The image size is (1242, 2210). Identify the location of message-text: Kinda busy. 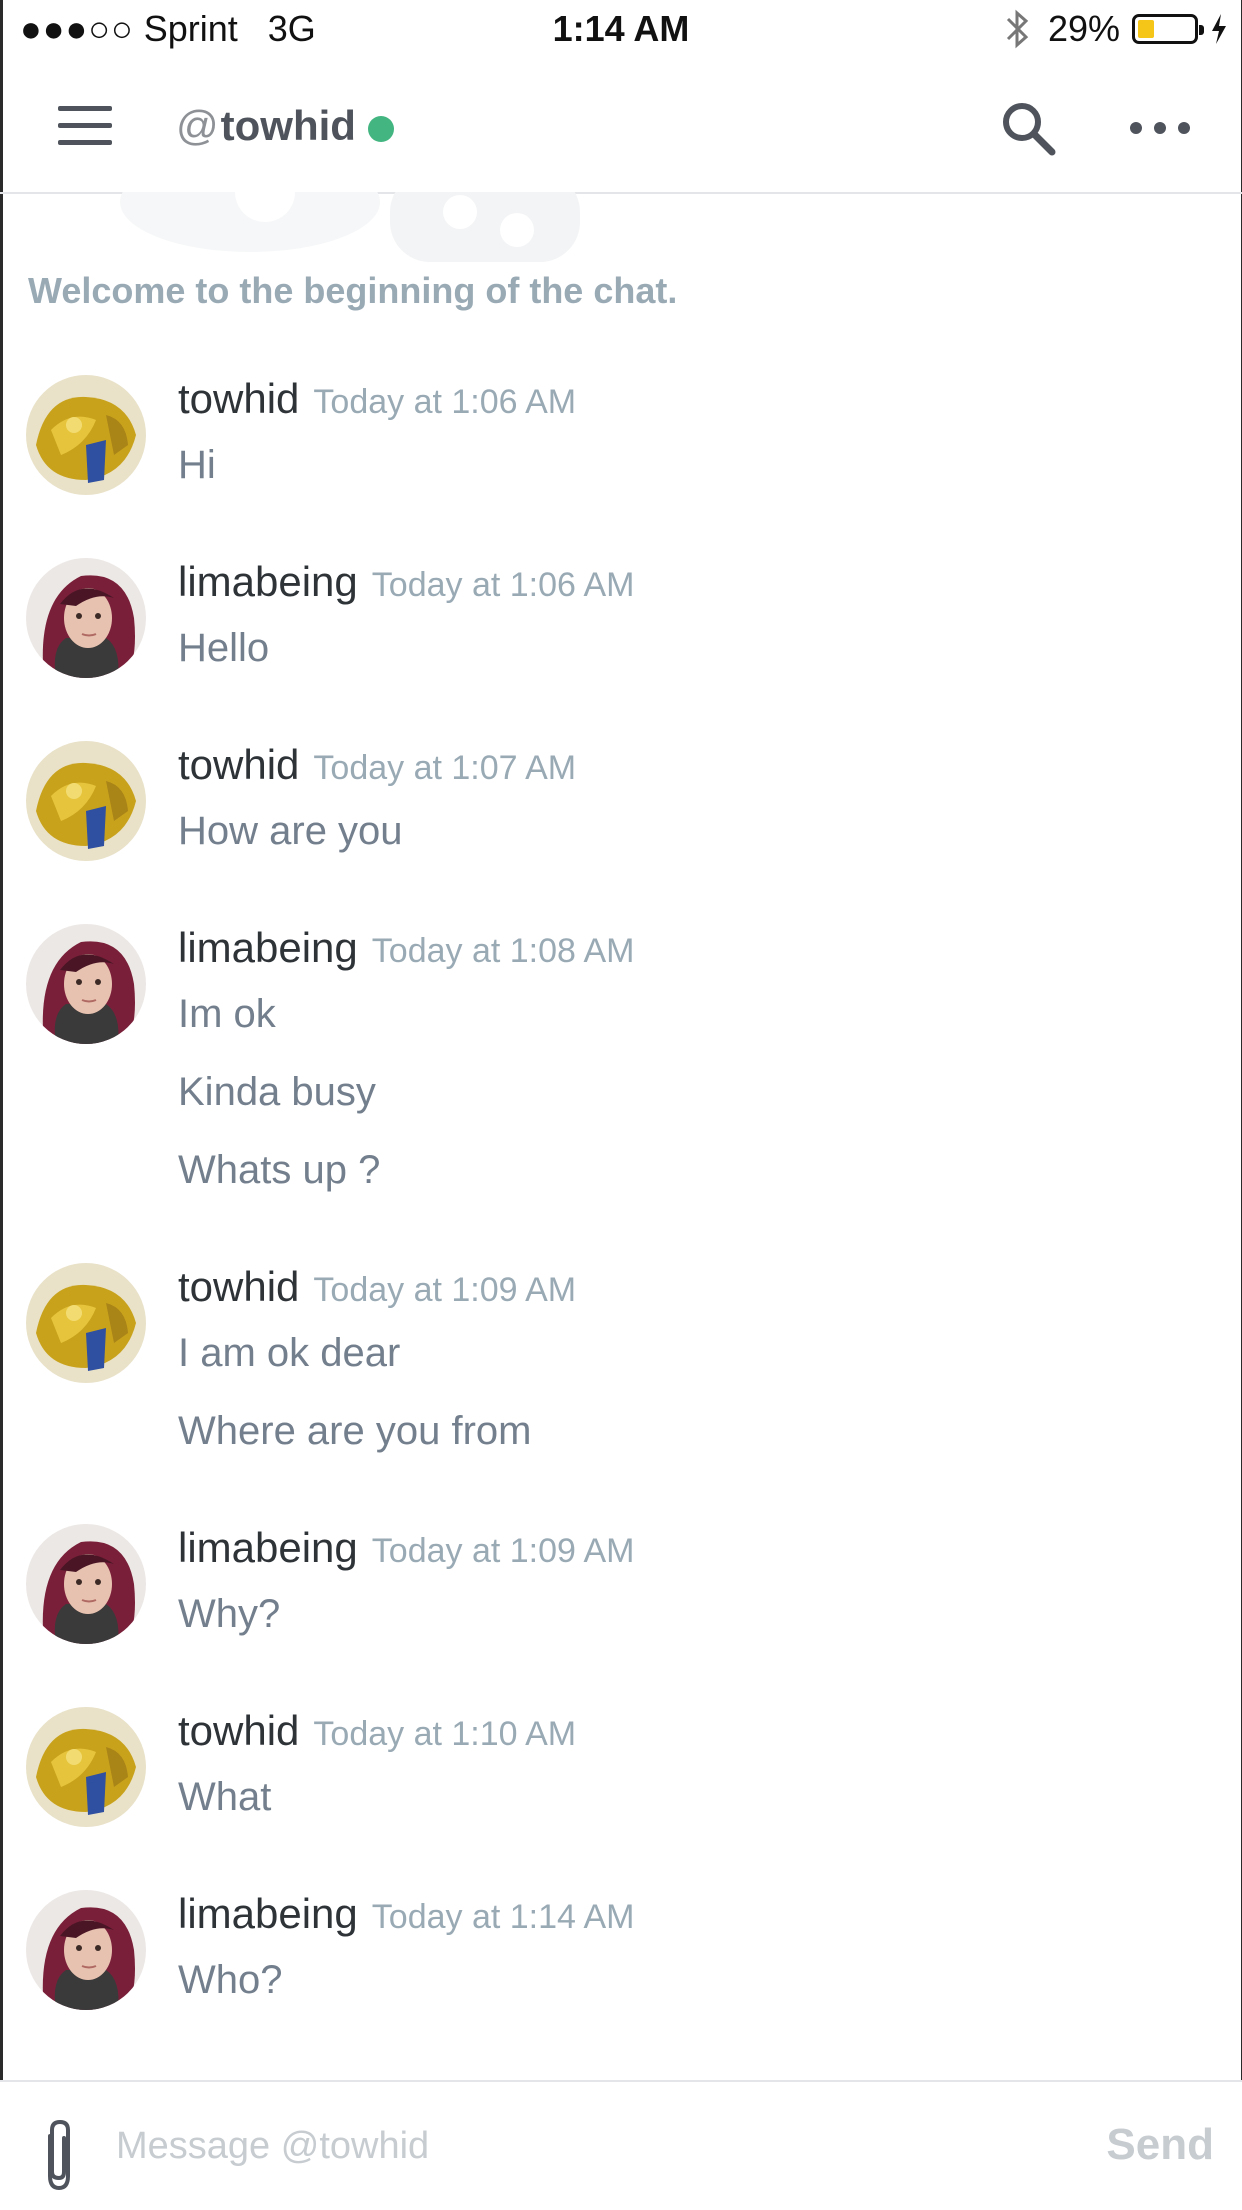
(277, 1092).